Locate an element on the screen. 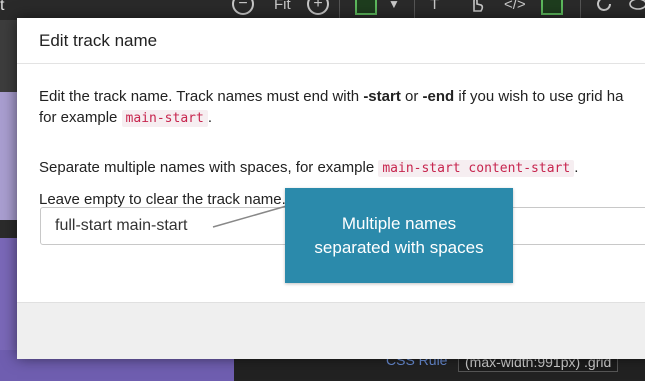 The width and height of the screenshot is (645, 381). callout-line-2: separated with spaces is located at coordinates (399, 247).